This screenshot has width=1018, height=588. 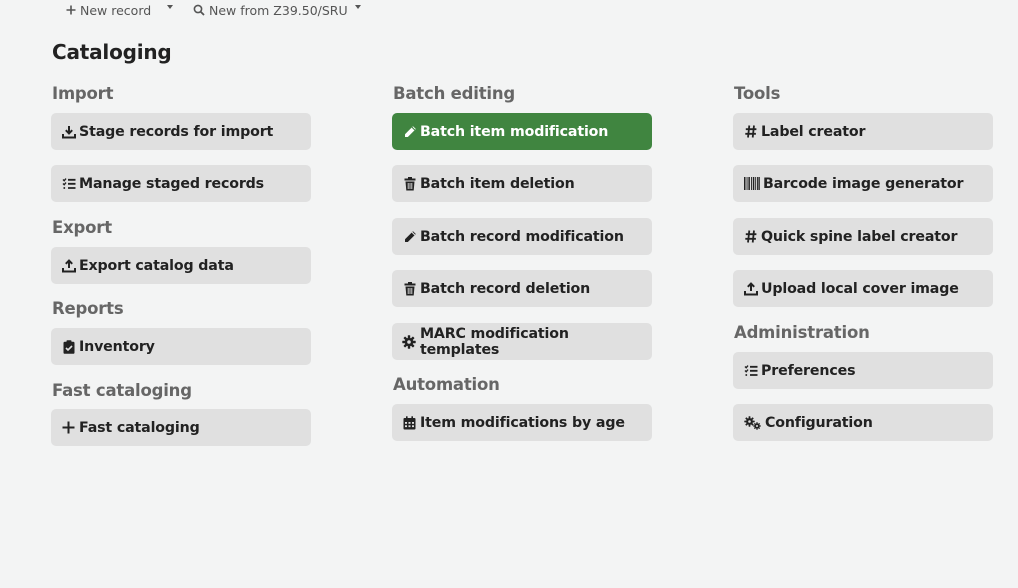 What do you see at coordinates (494, 341) in the screenshot?
I see `marc-modification-templates-label: MARC modification templates` at bounding box center [494, 341].